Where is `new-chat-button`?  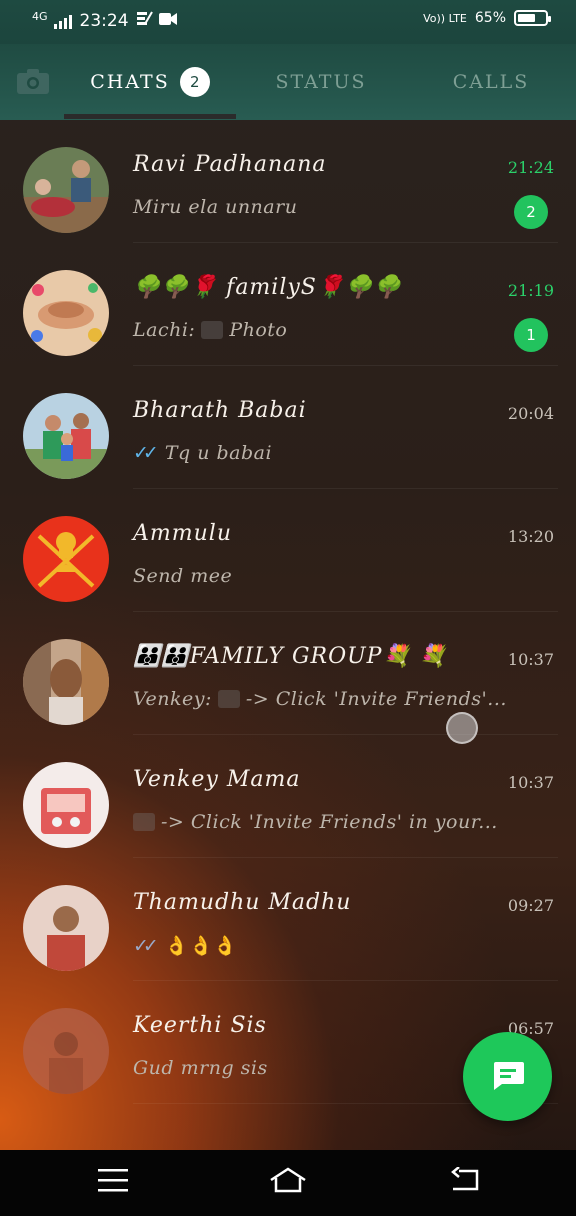
new-chat-button is located at coordinates (507, 1076).